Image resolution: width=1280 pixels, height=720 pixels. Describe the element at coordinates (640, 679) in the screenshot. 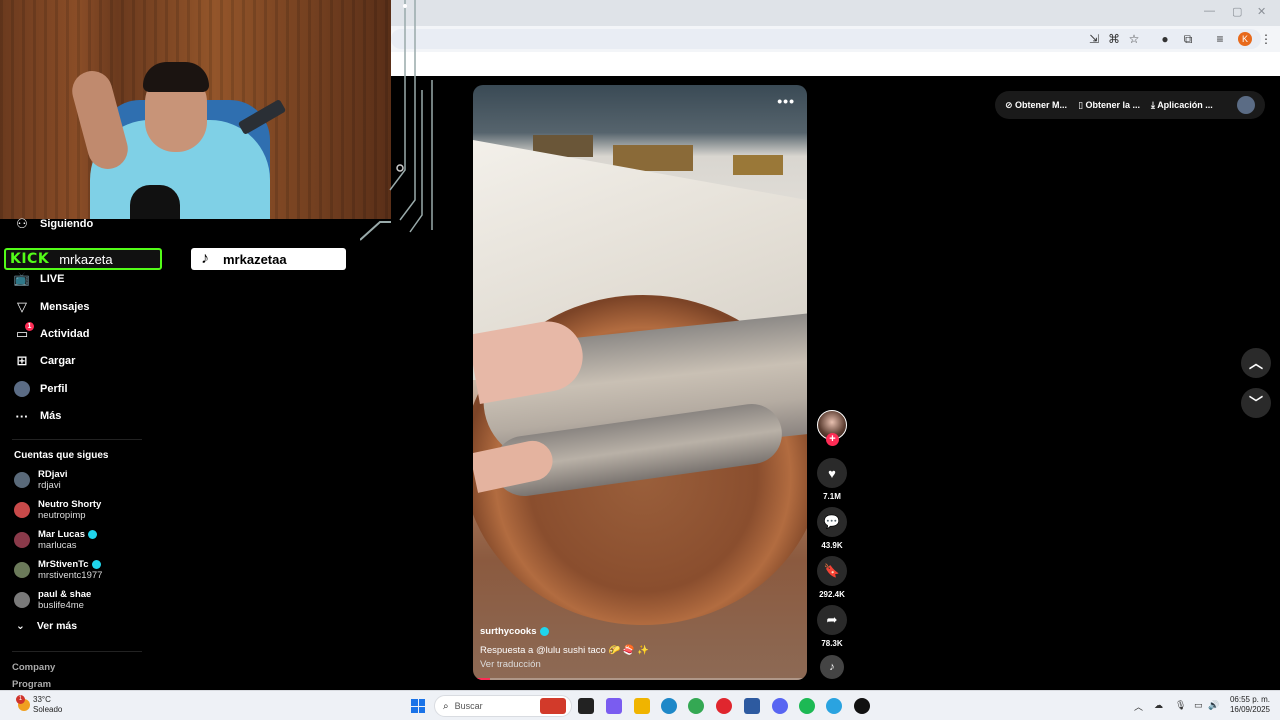

I see `video-progress-bar` at that location.